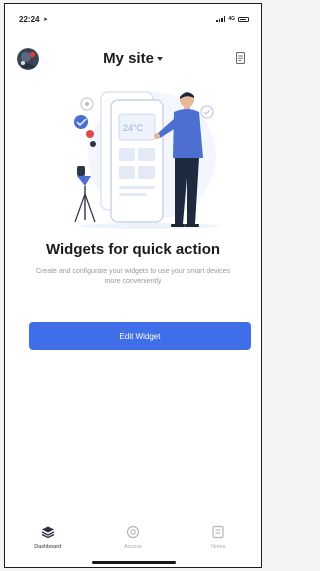  What do you see at coordinates (243, 19) in the screenshot?
I see `battery-icon` at bounding box center [243, 19].